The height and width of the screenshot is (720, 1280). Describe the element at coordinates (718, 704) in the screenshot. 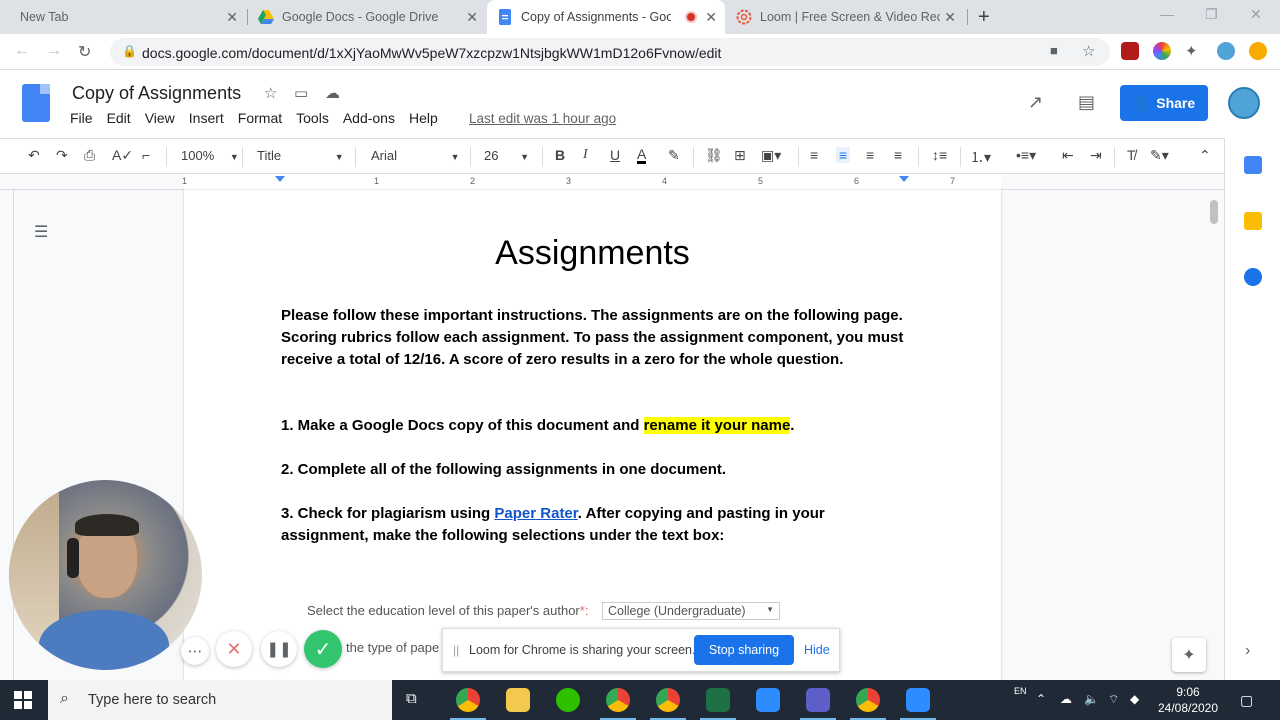

I see `excel-icon` at that location.